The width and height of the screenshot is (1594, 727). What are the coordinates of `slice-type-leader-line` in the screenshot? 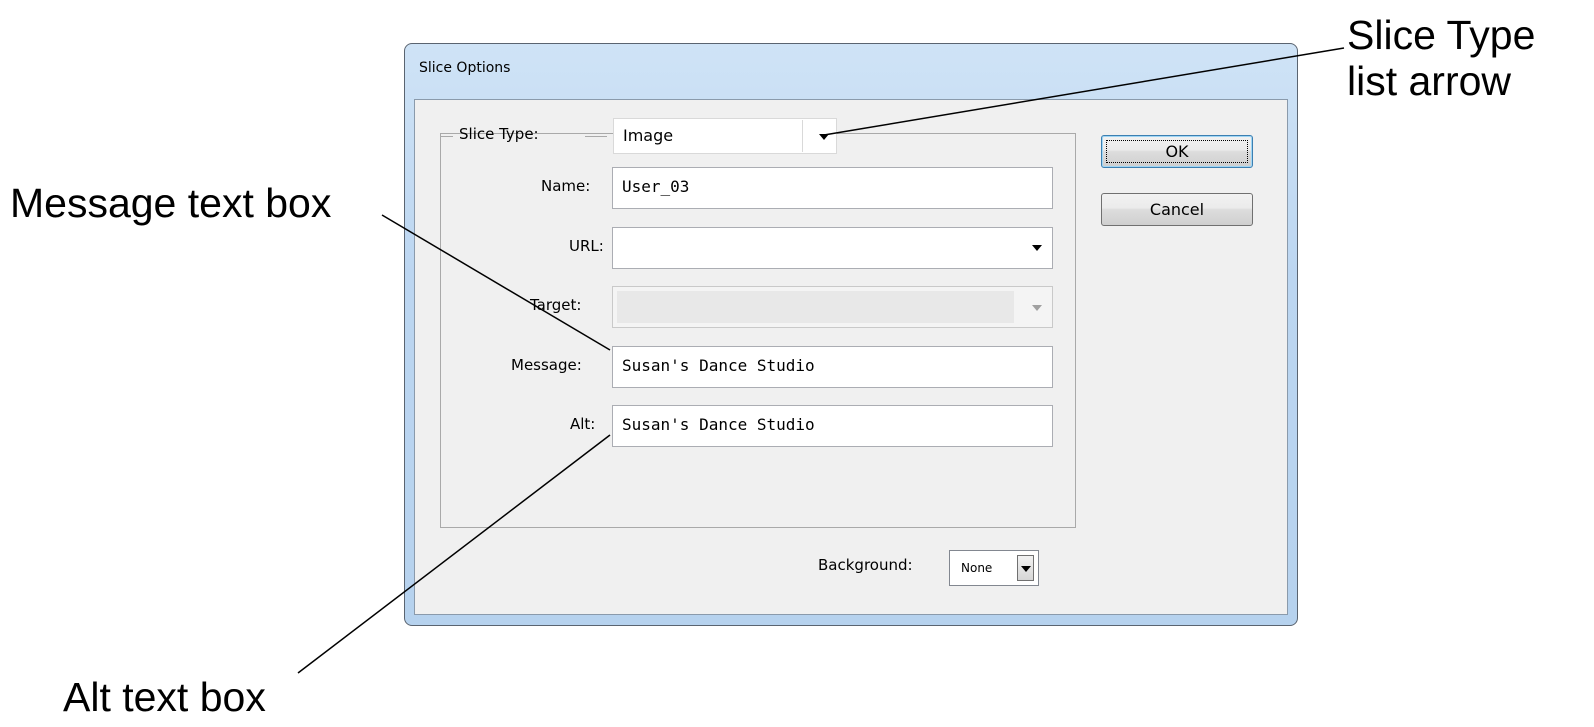 It's located at (1084, 91).